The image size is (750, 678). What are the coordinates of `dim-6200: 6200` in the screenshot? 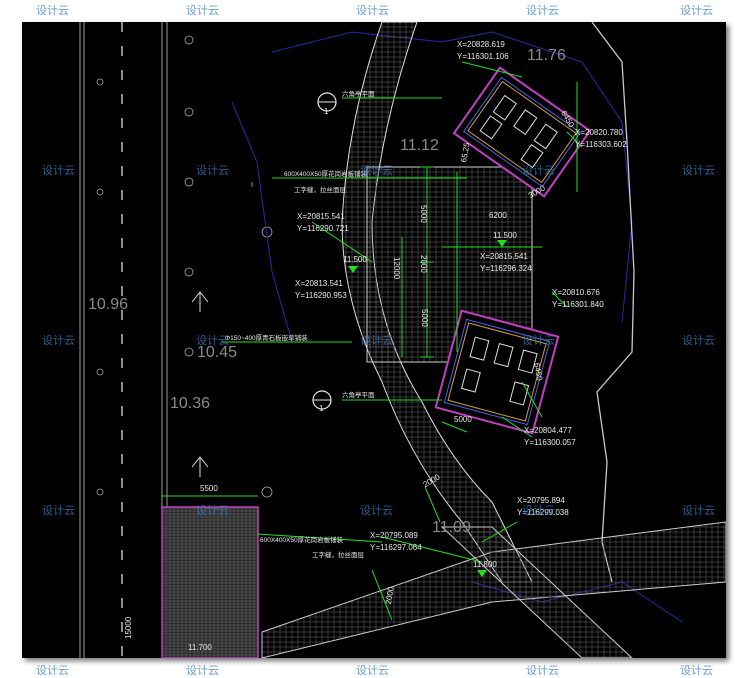 It's located at (498, 215).